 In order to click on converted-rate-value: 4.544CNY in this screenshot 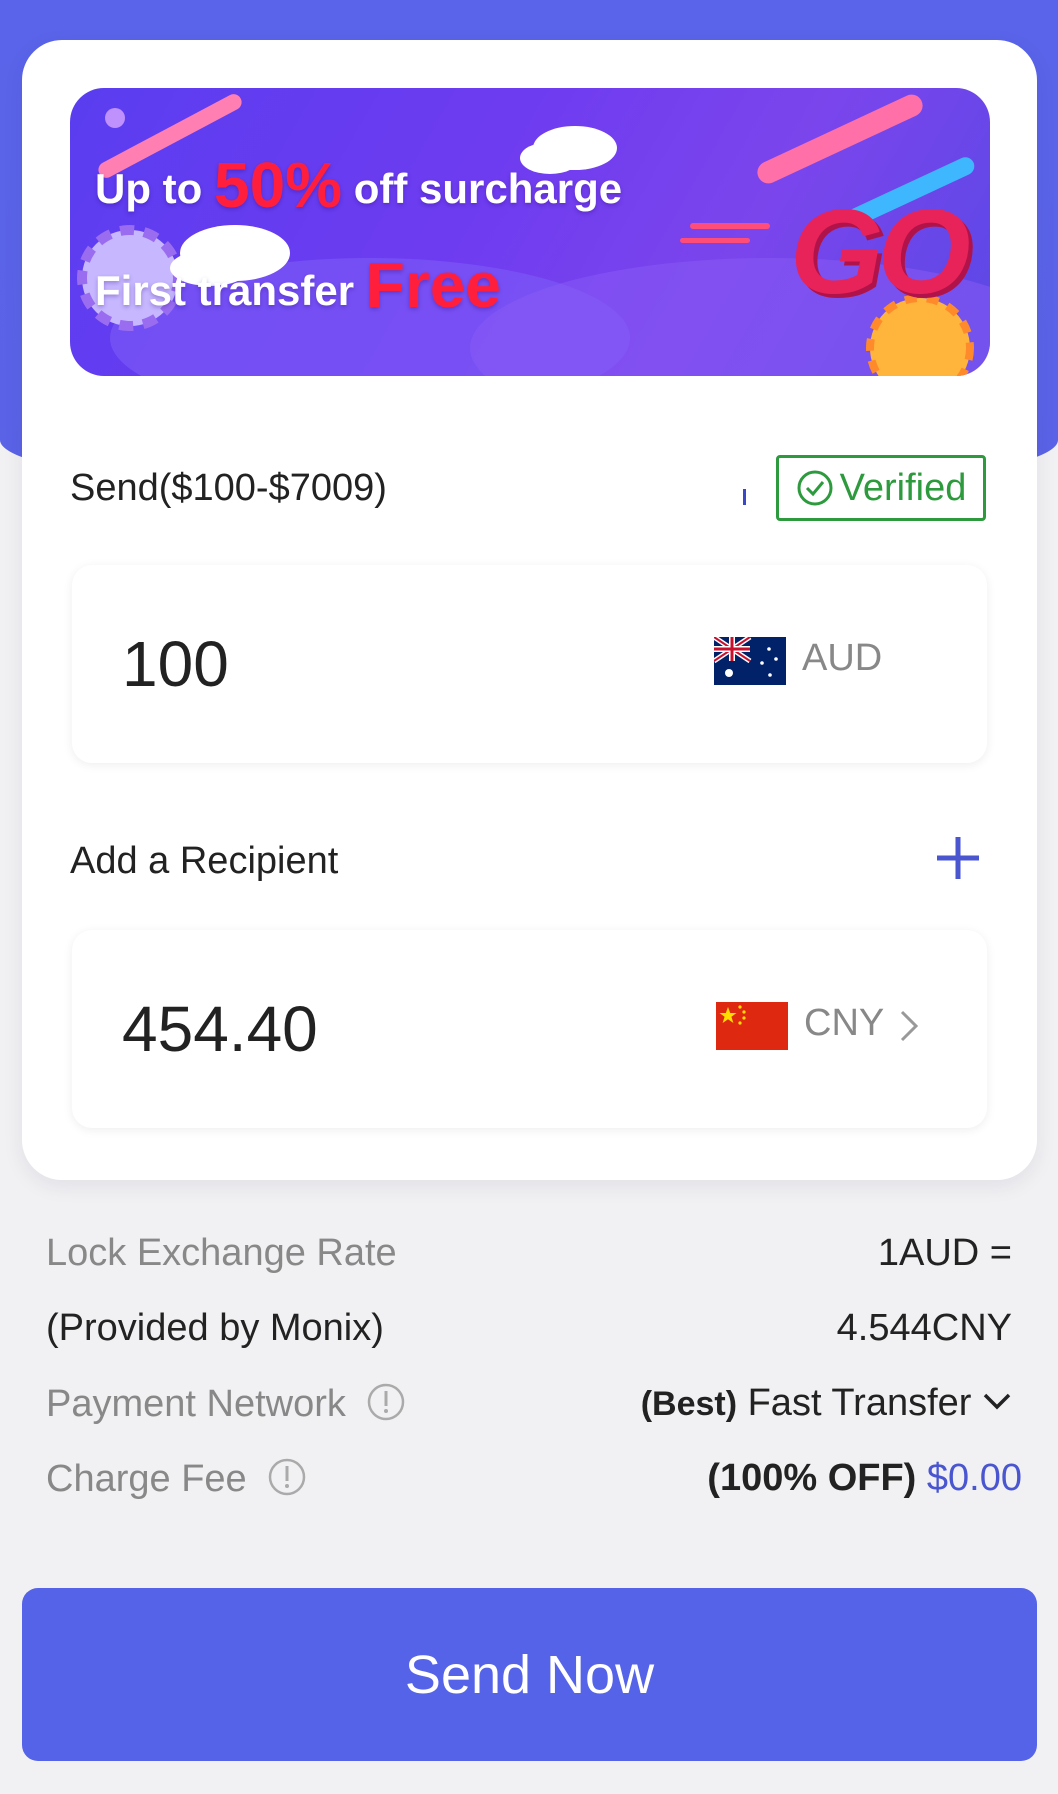, I will do `click(924, 1328)`.